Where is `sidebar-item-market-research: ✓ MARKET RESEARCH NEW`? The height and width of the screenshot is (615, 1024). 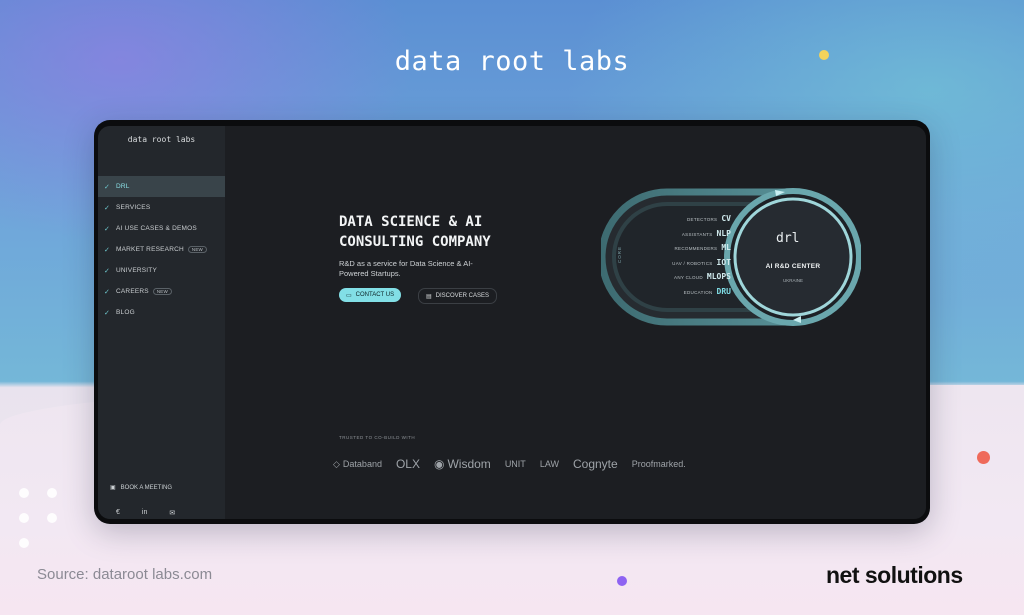 sidebar-item-market-research: ✓ MARKET RESEARCH NEW is located at coordinates (161, 249).